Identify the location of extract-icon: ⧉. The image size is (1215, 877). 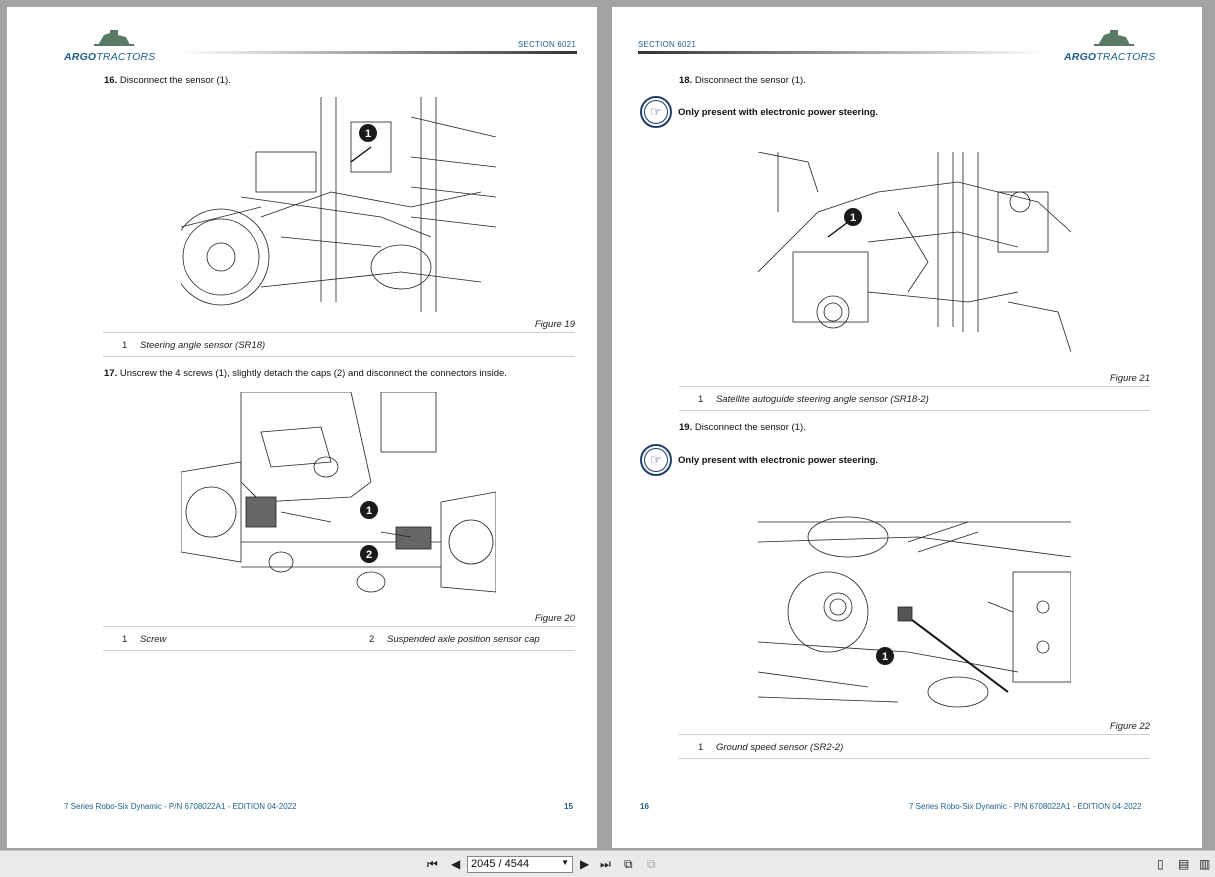
(651, 864).